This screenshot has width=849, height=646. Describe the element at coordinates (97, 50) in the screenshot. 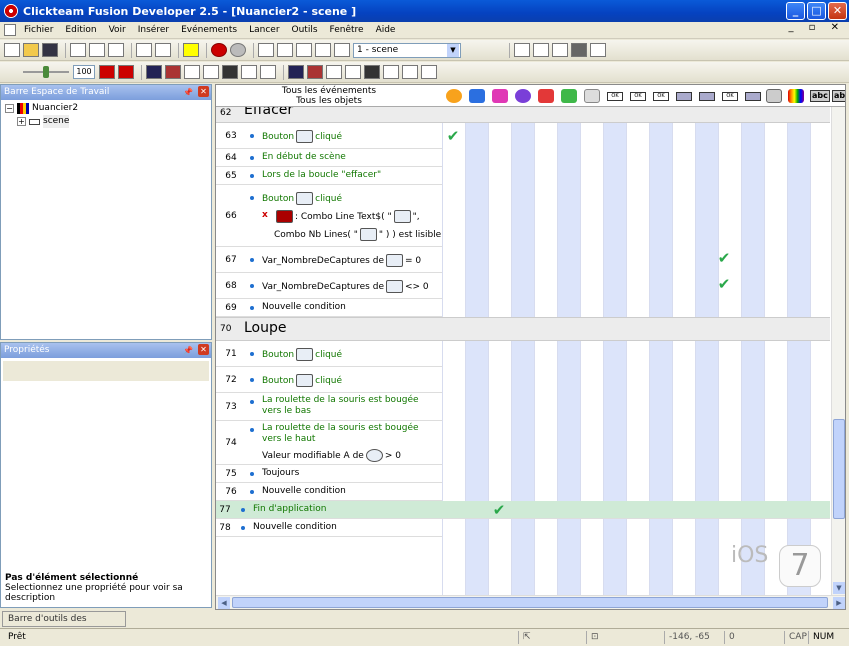

I see `copy-icon` at that location.